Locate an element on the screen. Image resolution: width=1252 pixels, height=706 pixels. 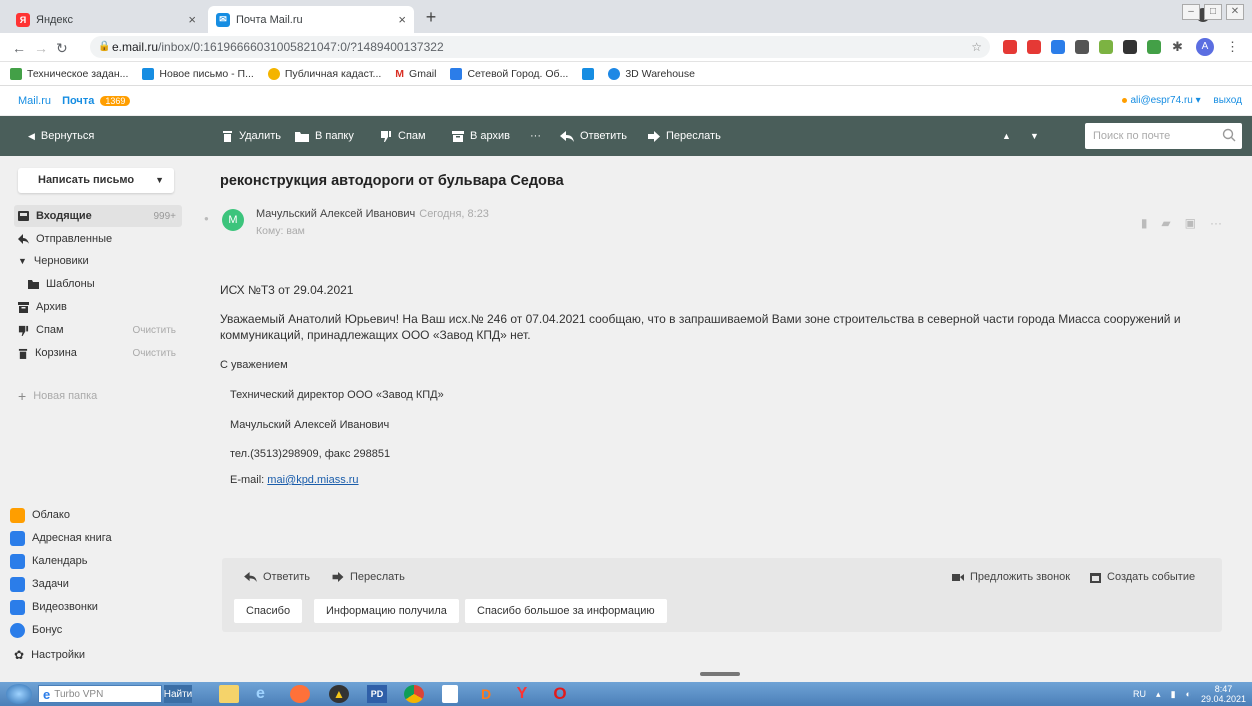
sidebar-item-trash: Корзина Очистить is located at coordinates (103, 353).